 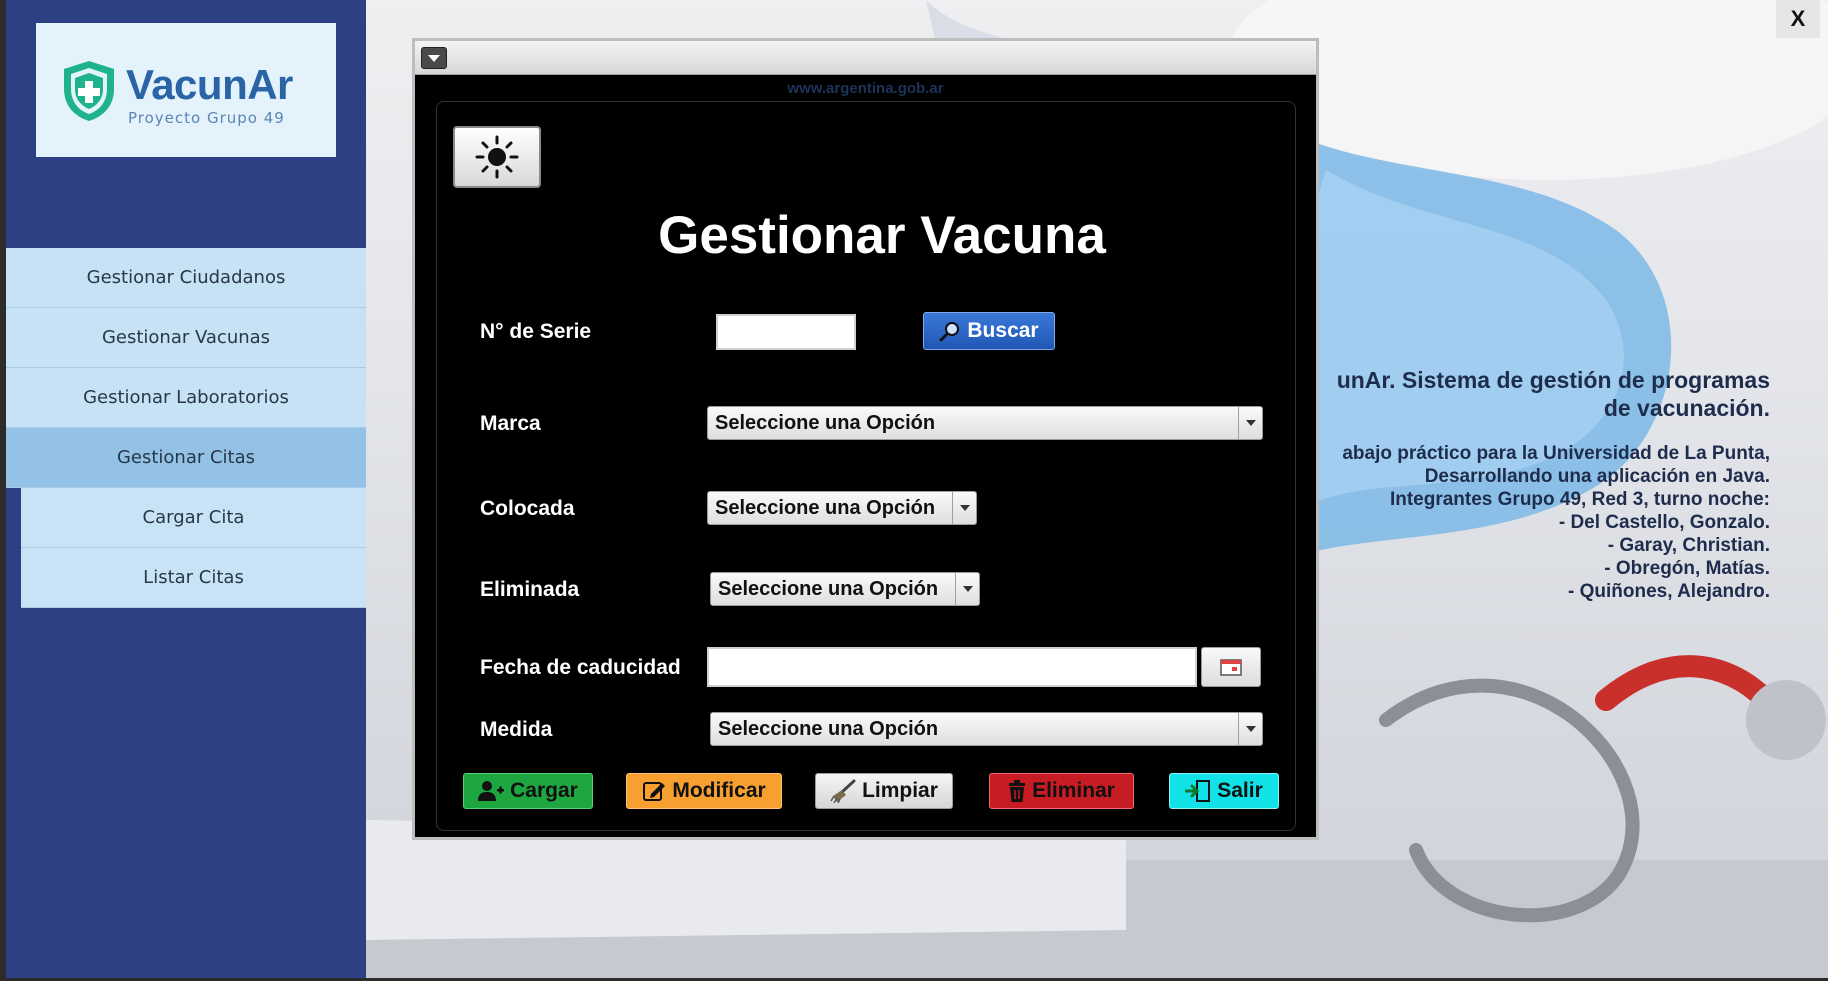 I want to click on info-line: - Garay, Christian., so click(x=1688, y=545).